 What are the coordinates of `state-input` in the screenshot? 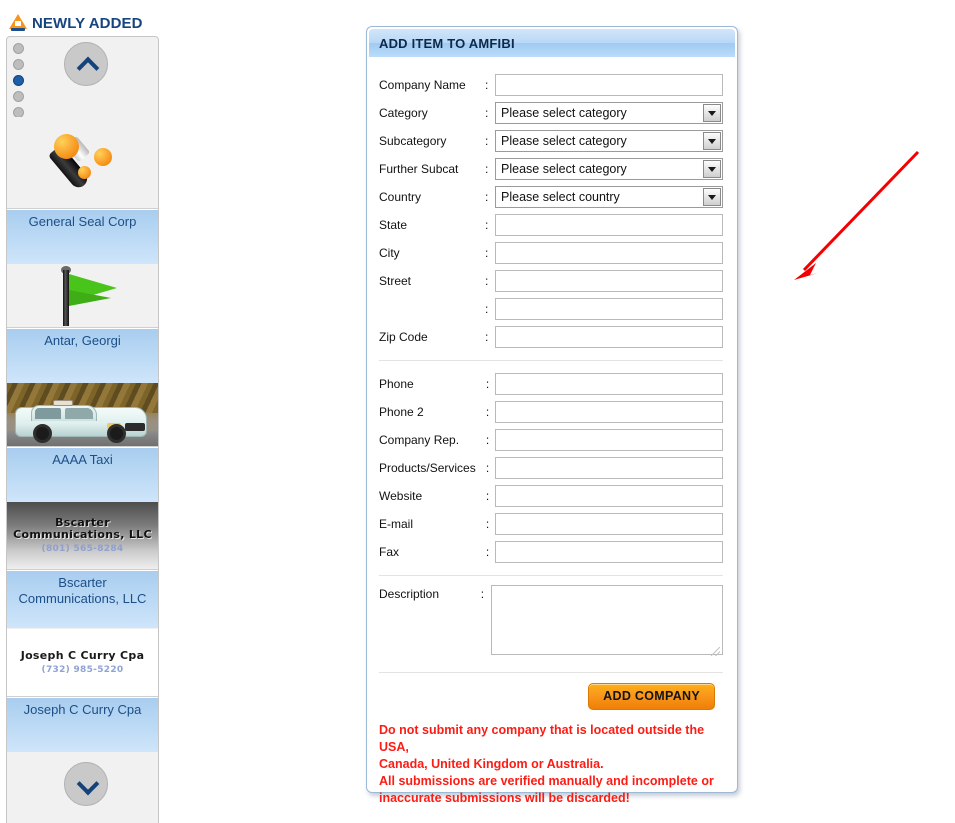 It's located at (609, 225).